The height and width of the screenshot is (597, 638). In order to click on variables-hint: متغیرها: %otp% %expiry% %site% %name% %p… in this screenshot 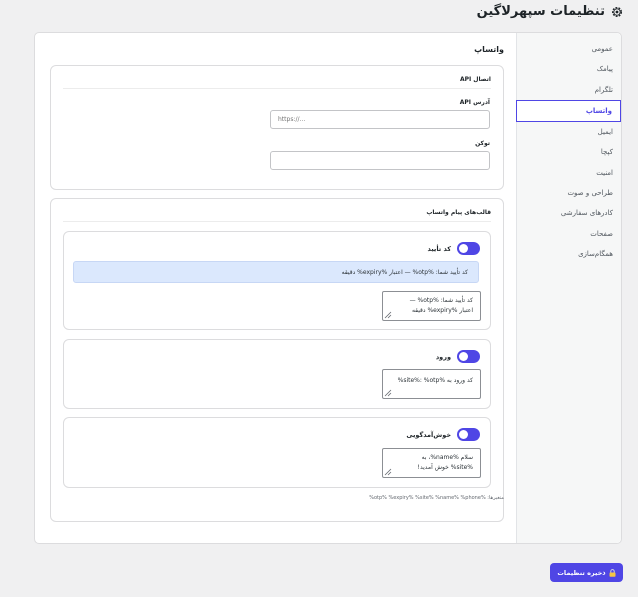, I will do `click(436, 498)`.